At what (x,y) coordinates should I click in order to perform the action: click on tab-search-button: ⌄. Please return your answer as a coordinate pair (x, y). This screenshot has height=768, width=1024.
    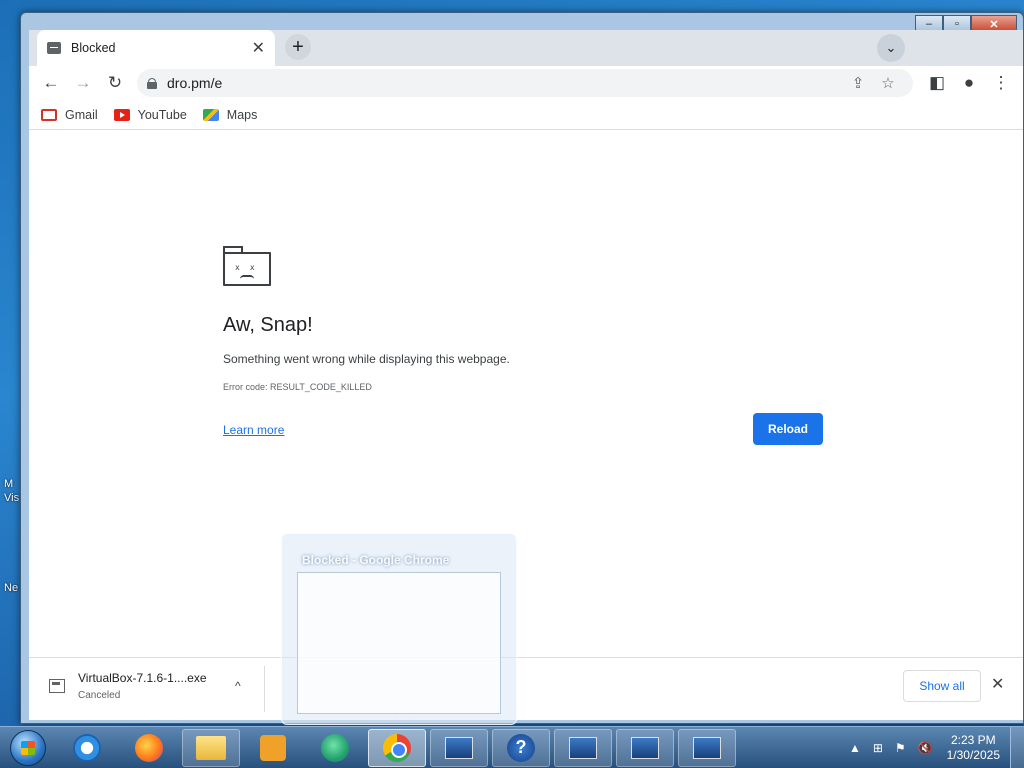
    Looking at the image, I should click on (891, 48).